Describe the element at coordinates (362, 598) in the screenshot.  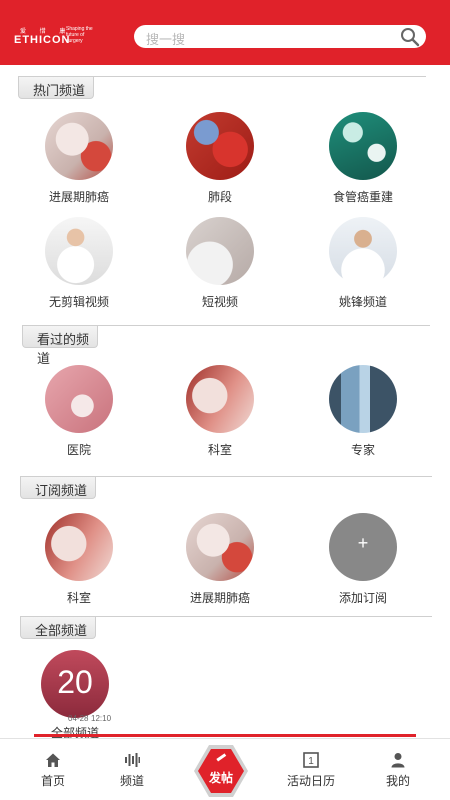
I see `add-subscription-label: 添加订阅` at that location.